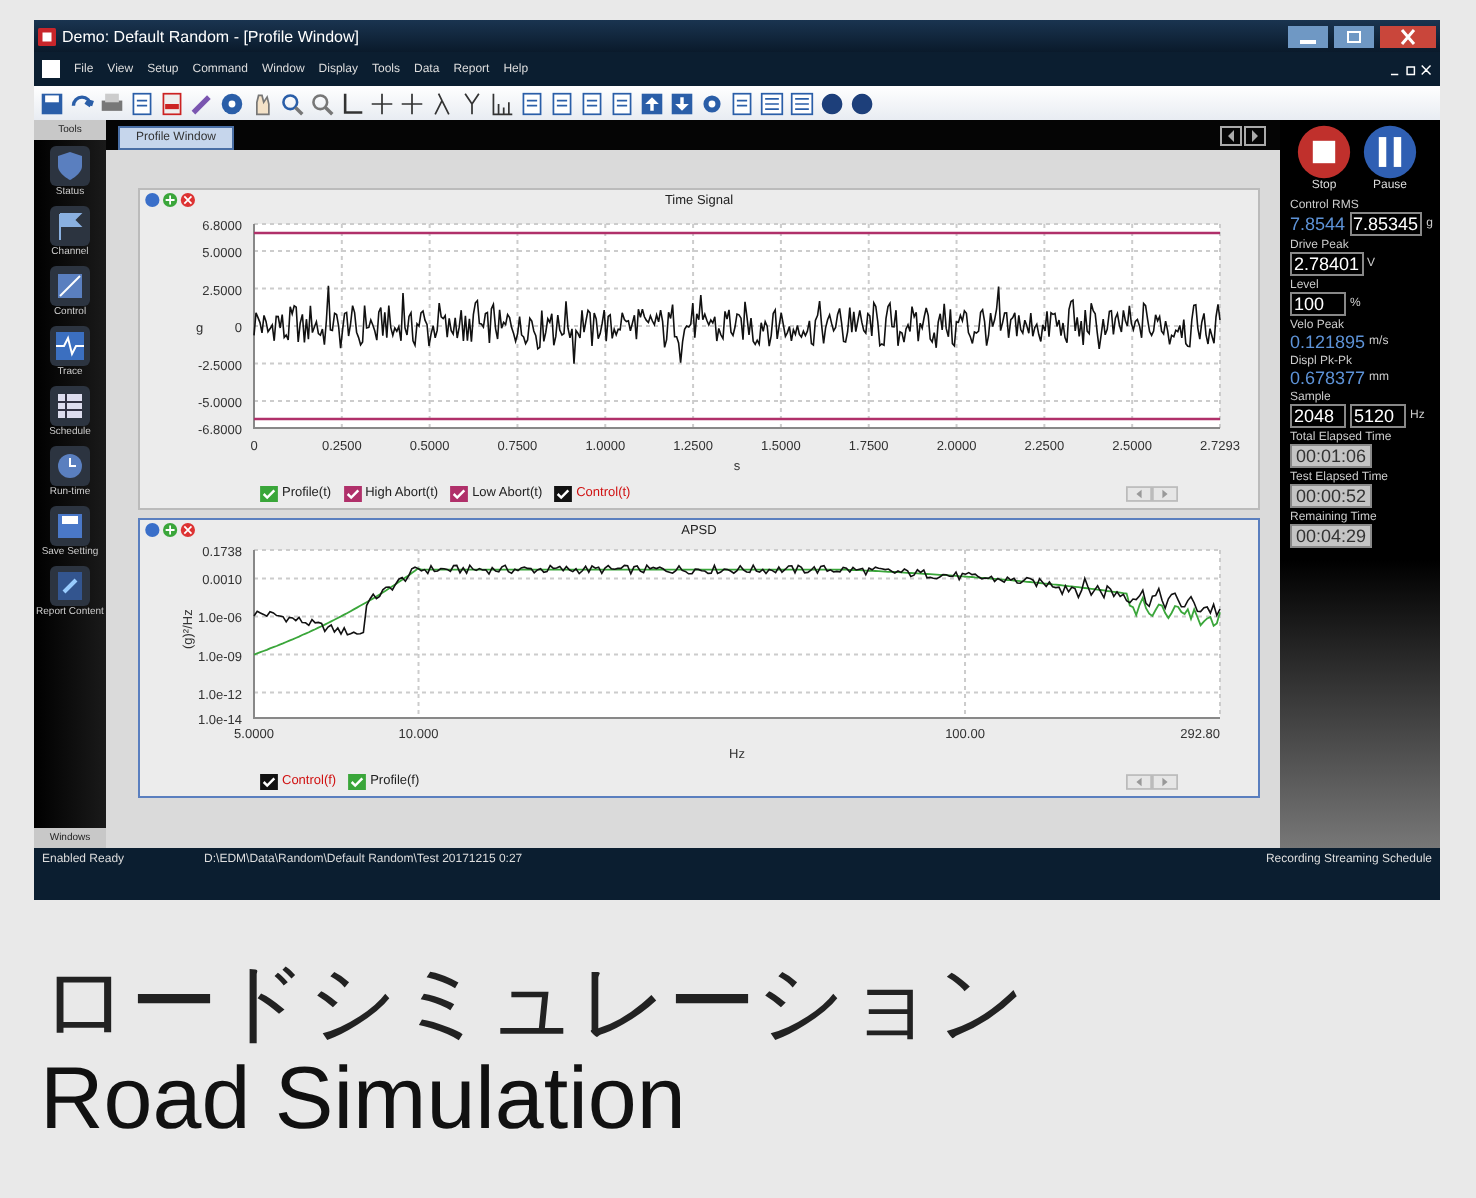 The image size is (1476, 1198). What do you see at coordinates (210, 36) in the screenshot?
I see `window-title: Demo: Default Random - [Profile Window]` at bounding box center [210, 36].